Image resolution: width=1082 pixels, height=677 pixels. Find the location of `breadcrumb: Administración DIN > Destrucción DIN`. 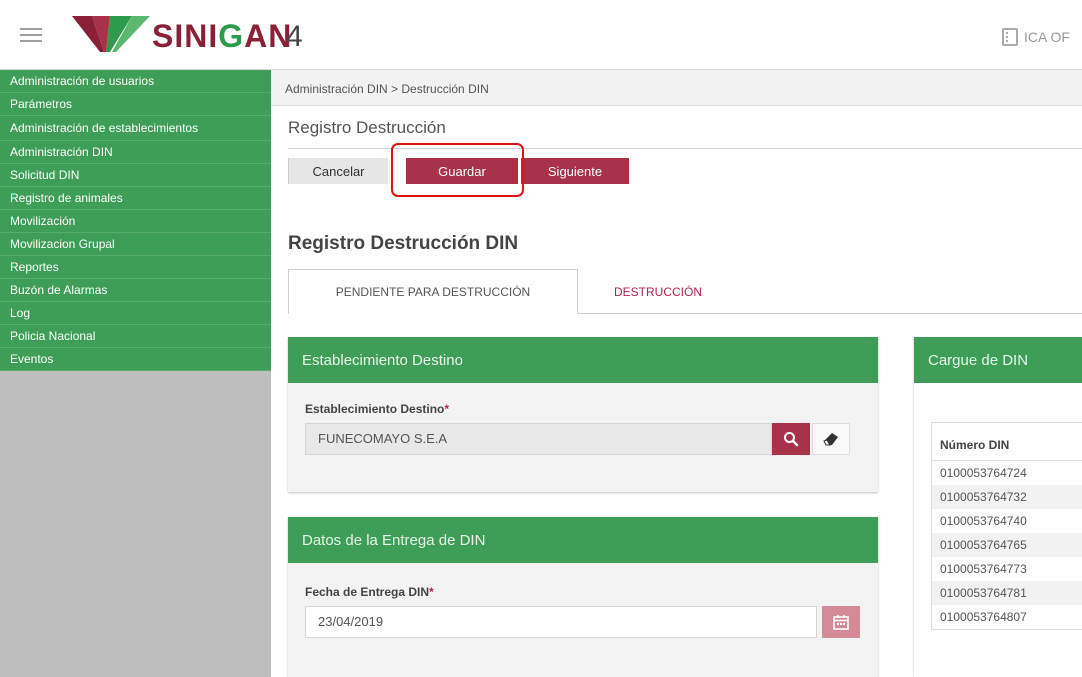

breadcrumb: Administración DIN > Destrucción DIN is located at coordinates (676, 88).